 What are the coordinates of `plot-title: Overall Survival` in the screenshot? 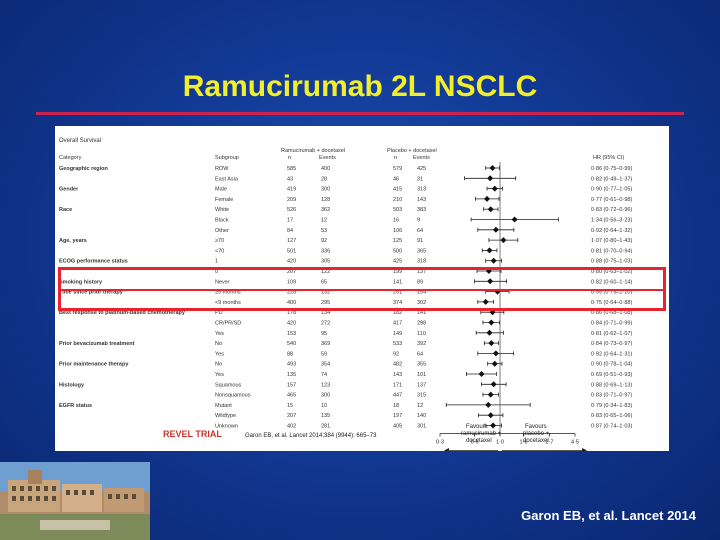 It's located at (80, 141).